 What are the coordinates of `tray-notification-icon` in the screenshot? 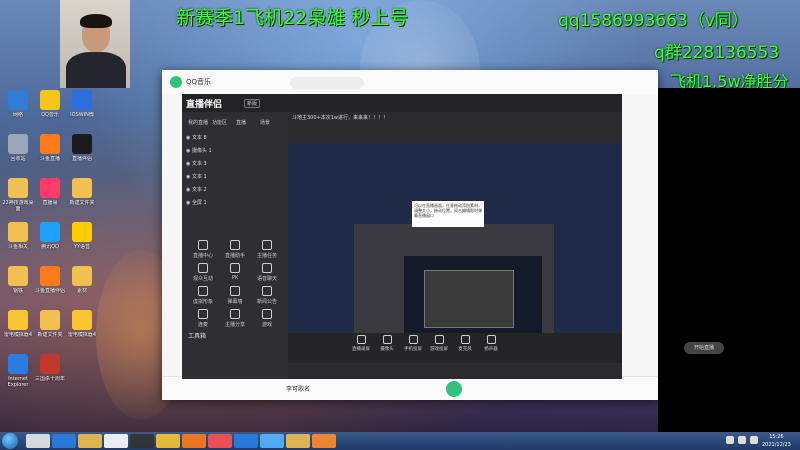 It's located at (754, 440).